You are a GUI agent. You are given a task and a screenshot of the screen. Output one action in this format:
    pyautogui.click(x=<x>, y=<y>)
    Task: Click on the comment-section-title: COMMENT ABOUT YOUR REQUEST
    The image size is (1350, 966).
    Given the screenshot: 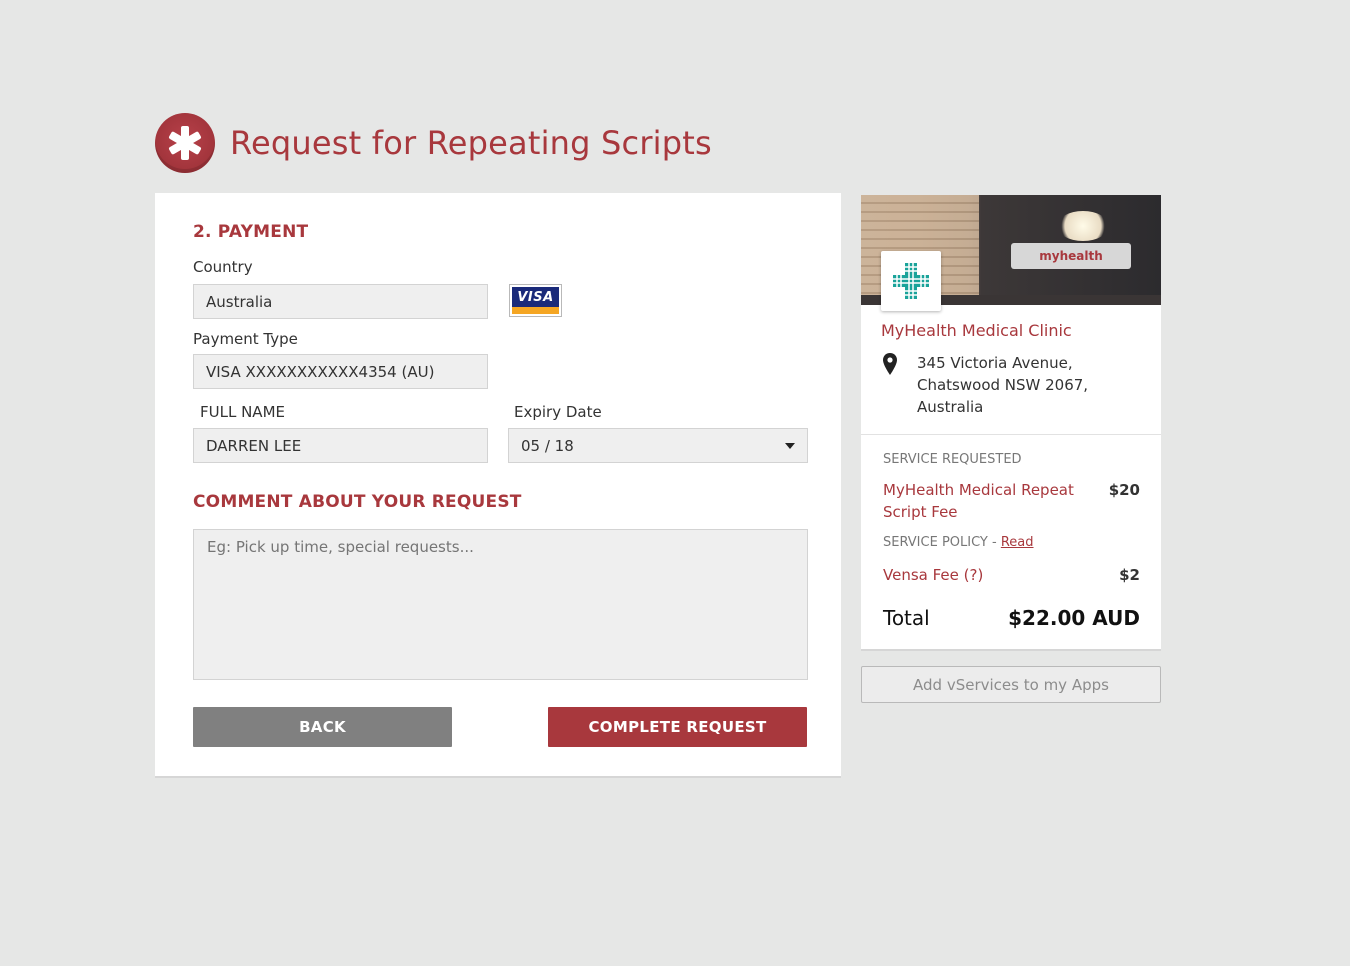 What is the action you would take?
    pyautogui.click(x=357, y=502)
    